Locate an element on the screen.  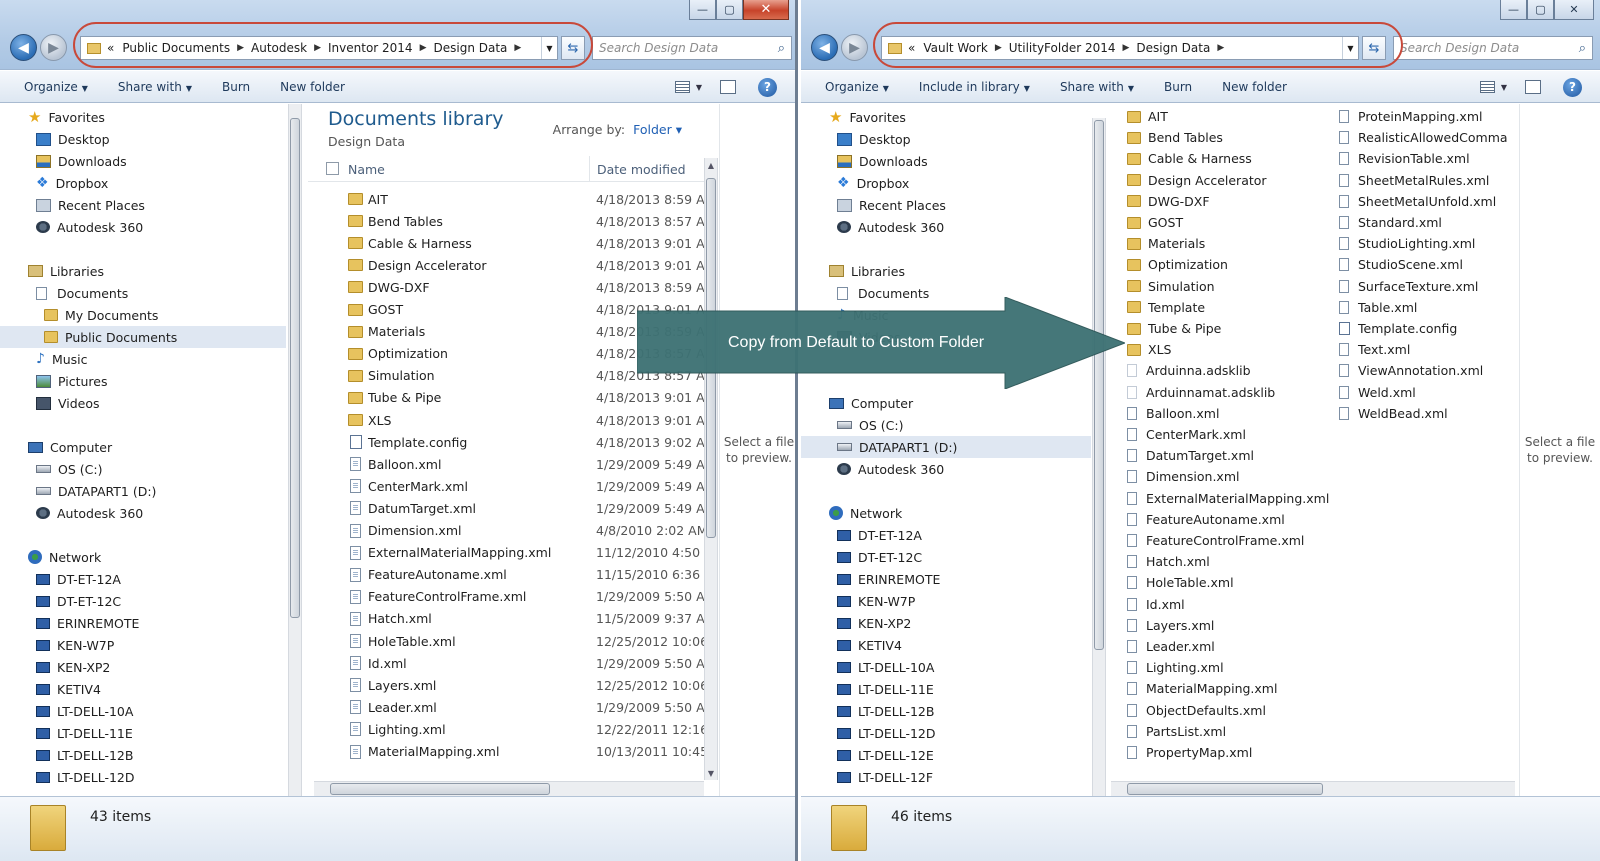
nav-item-ketiv4: KETIV4 is located at coordinates (946, 645).